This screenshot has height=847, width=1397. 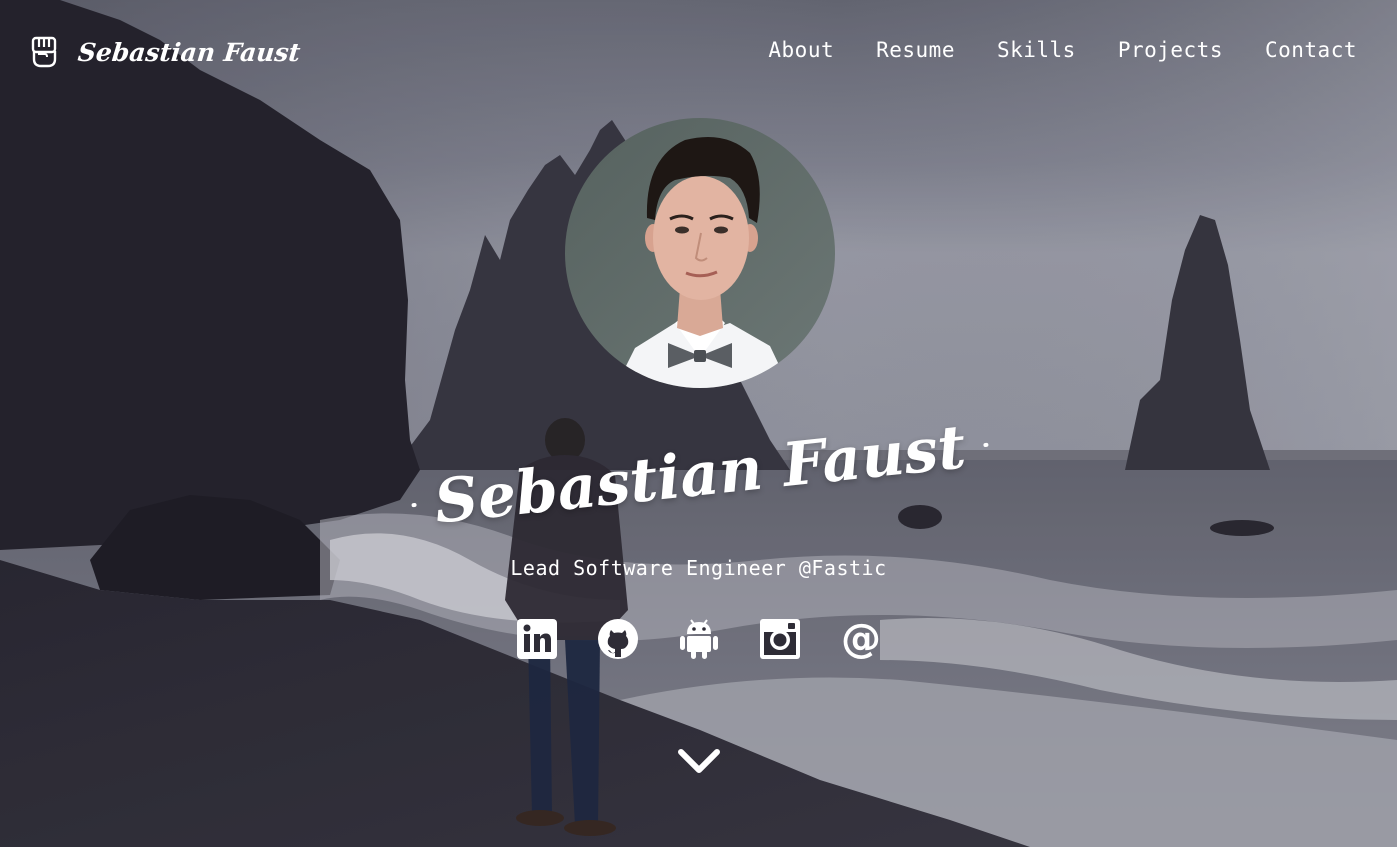 I want to click on brand-name: Sebastian Faust, so click(x=189, y=52).